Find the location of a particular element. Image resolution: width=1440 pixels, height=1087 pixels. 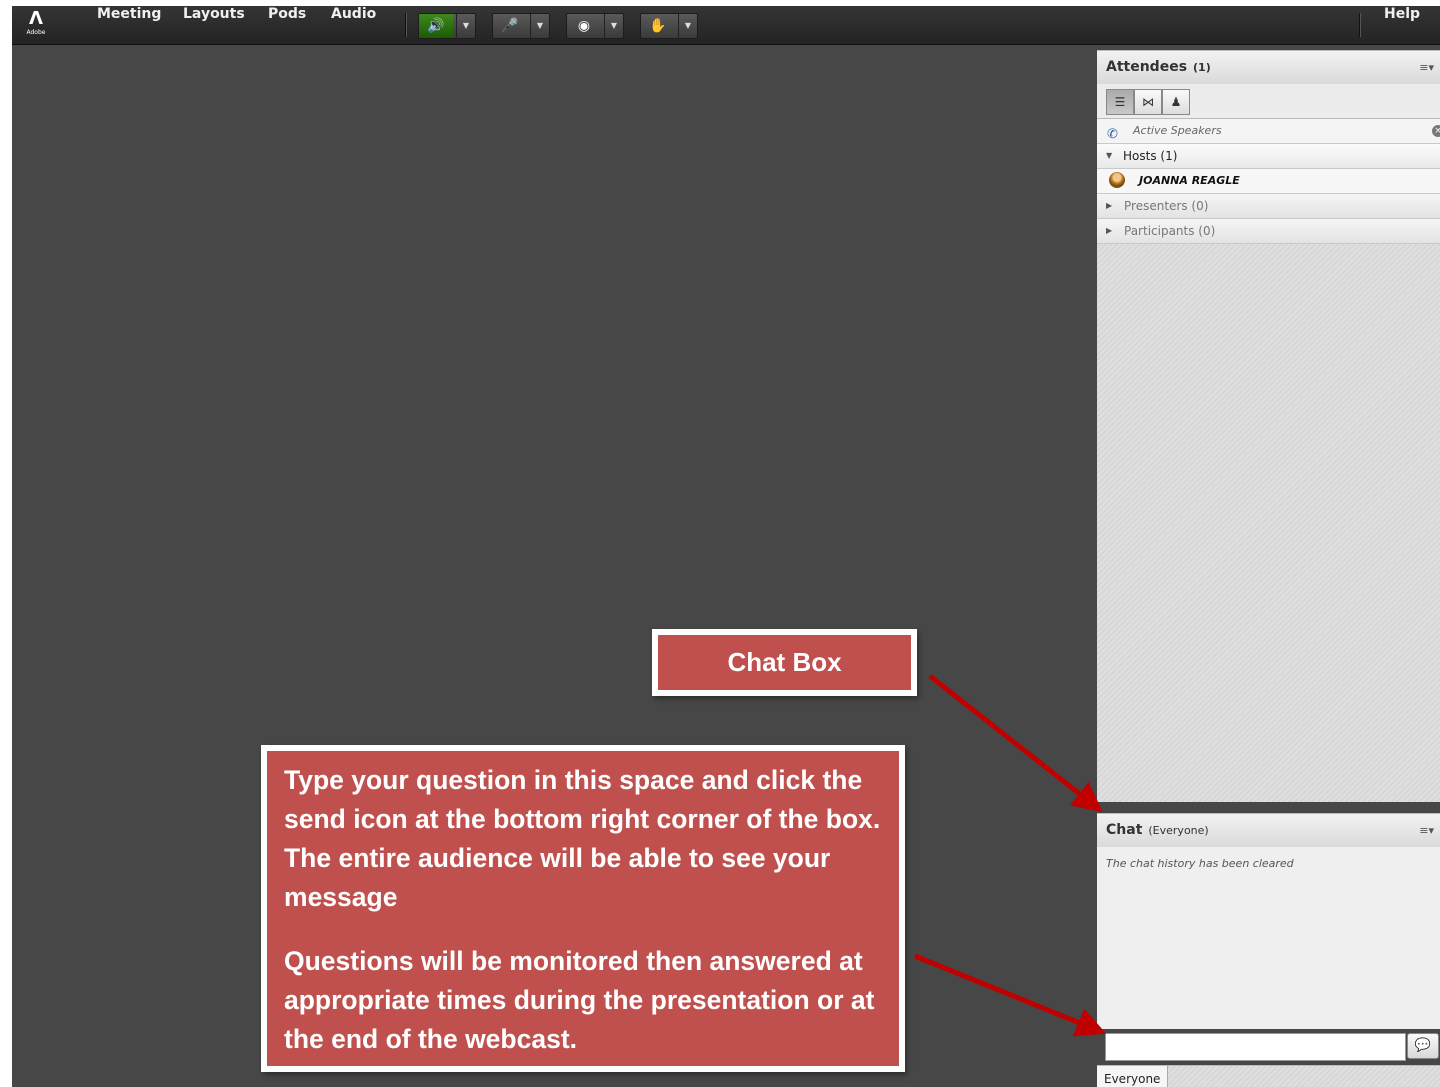

raise-hand-icon: ✋ is located at coordinates (658, 26).